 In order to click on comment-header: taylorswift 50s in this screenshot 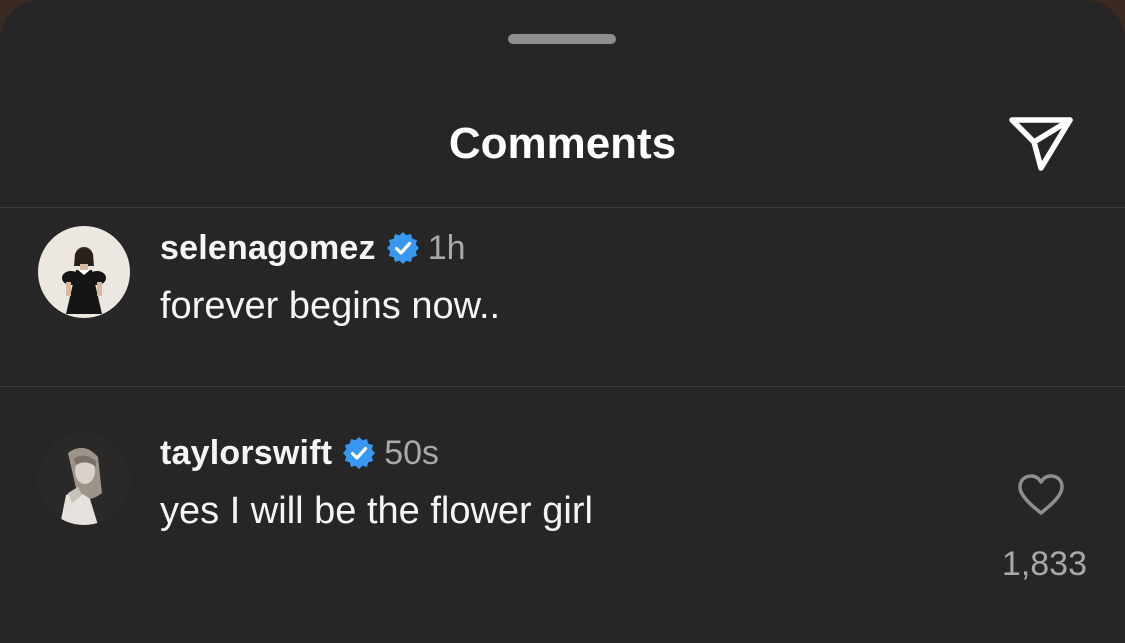, I will do `click(299, 453)`.